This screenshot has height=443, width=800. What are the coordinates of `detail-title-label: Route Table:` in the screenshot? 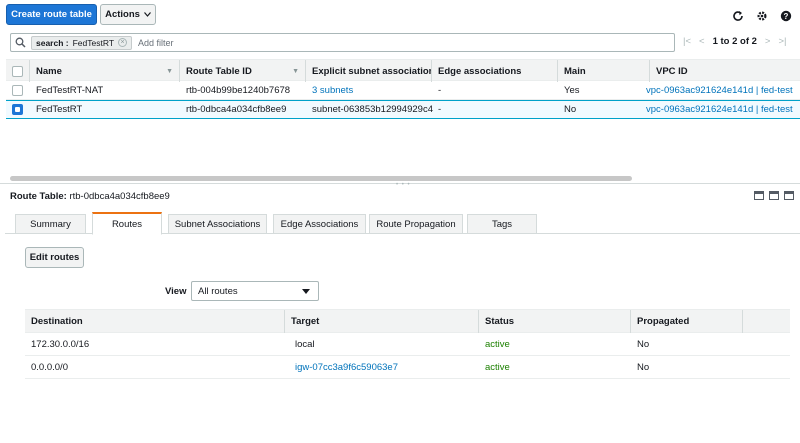 It's located at (38, 196).